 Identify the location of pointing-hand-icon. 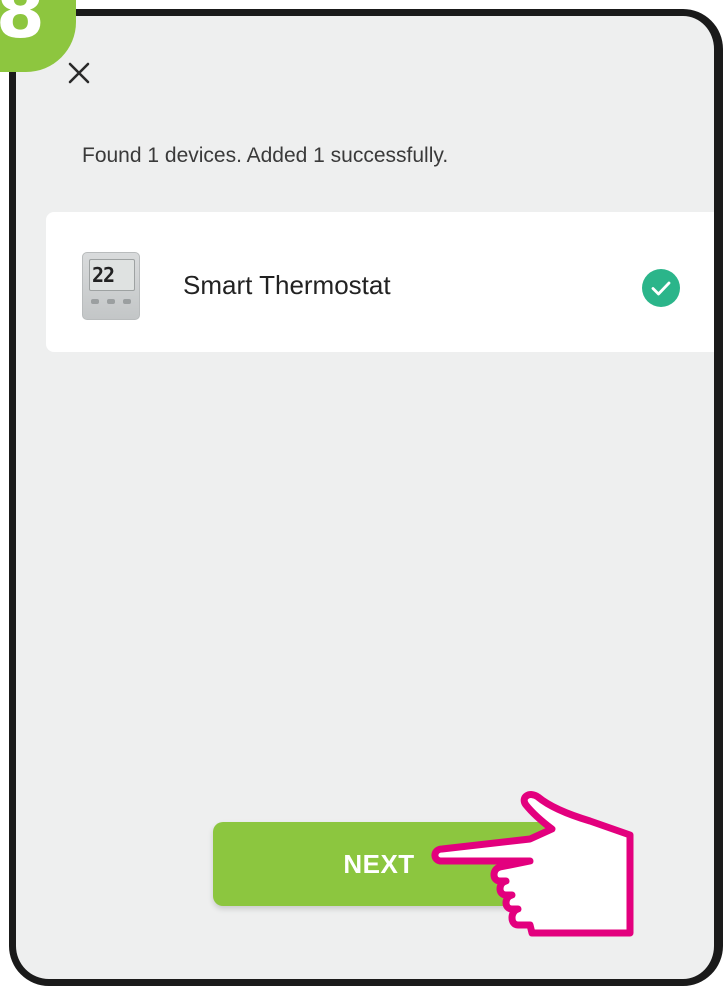
(532, 864).